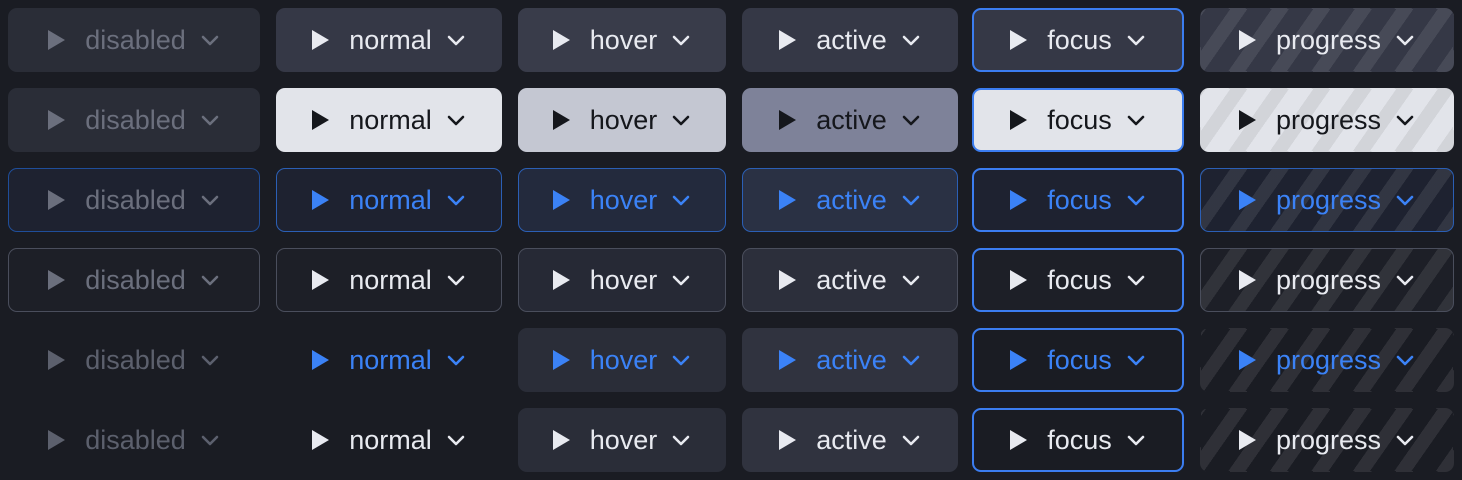 This screenshot has height=480, width=1462. I want to click on default-normal-button: normal, so click(389, 40).